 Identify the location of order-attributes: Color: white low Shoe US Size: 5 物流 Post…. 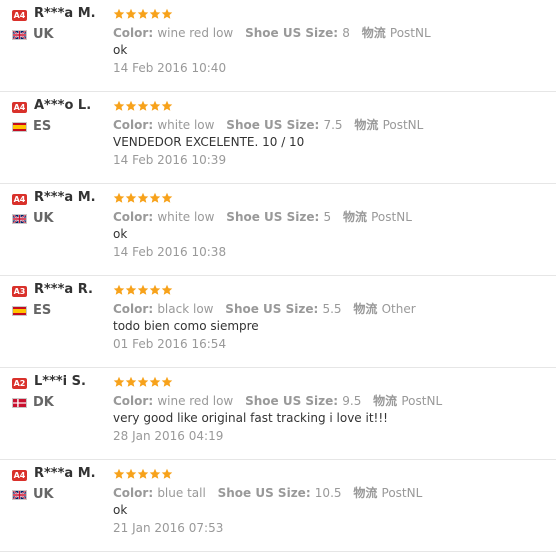
(262, 216).